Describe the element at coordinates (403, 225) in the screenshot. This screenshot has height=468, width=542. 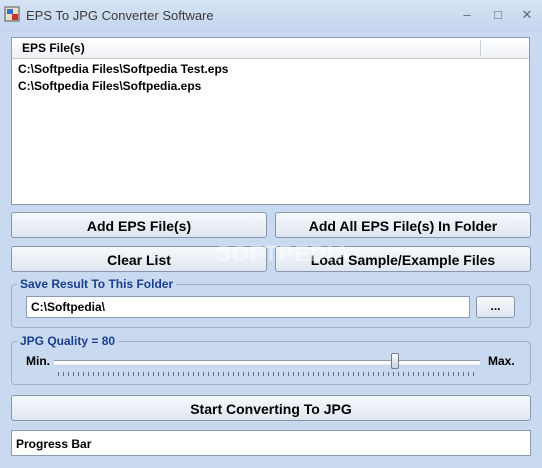
I see `add-folder-button: Add All EPS File(s) In Folder` at that location.